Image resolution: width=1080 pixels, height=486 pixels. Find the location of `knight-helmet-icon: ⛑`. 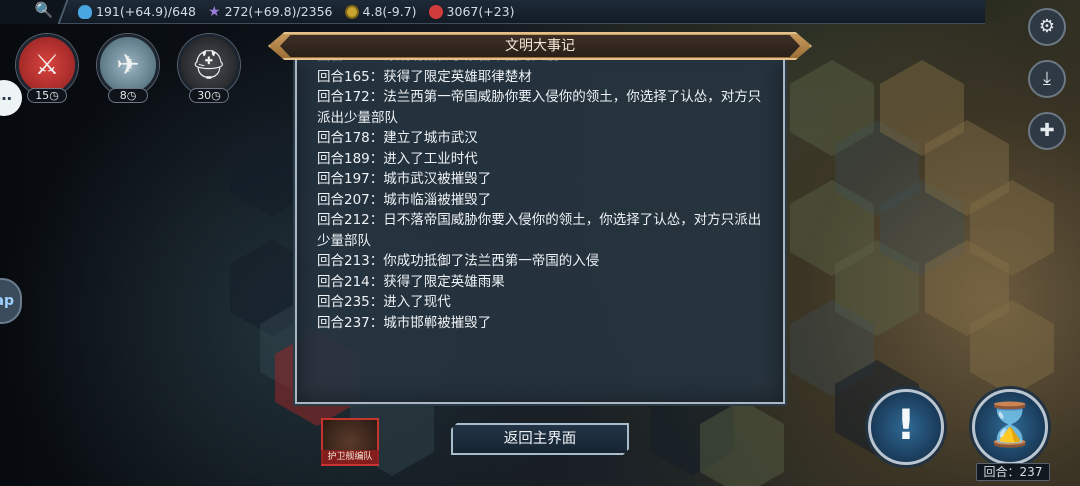

knight-helmet-icon: ⛑ is located at coordinates (209, 64).